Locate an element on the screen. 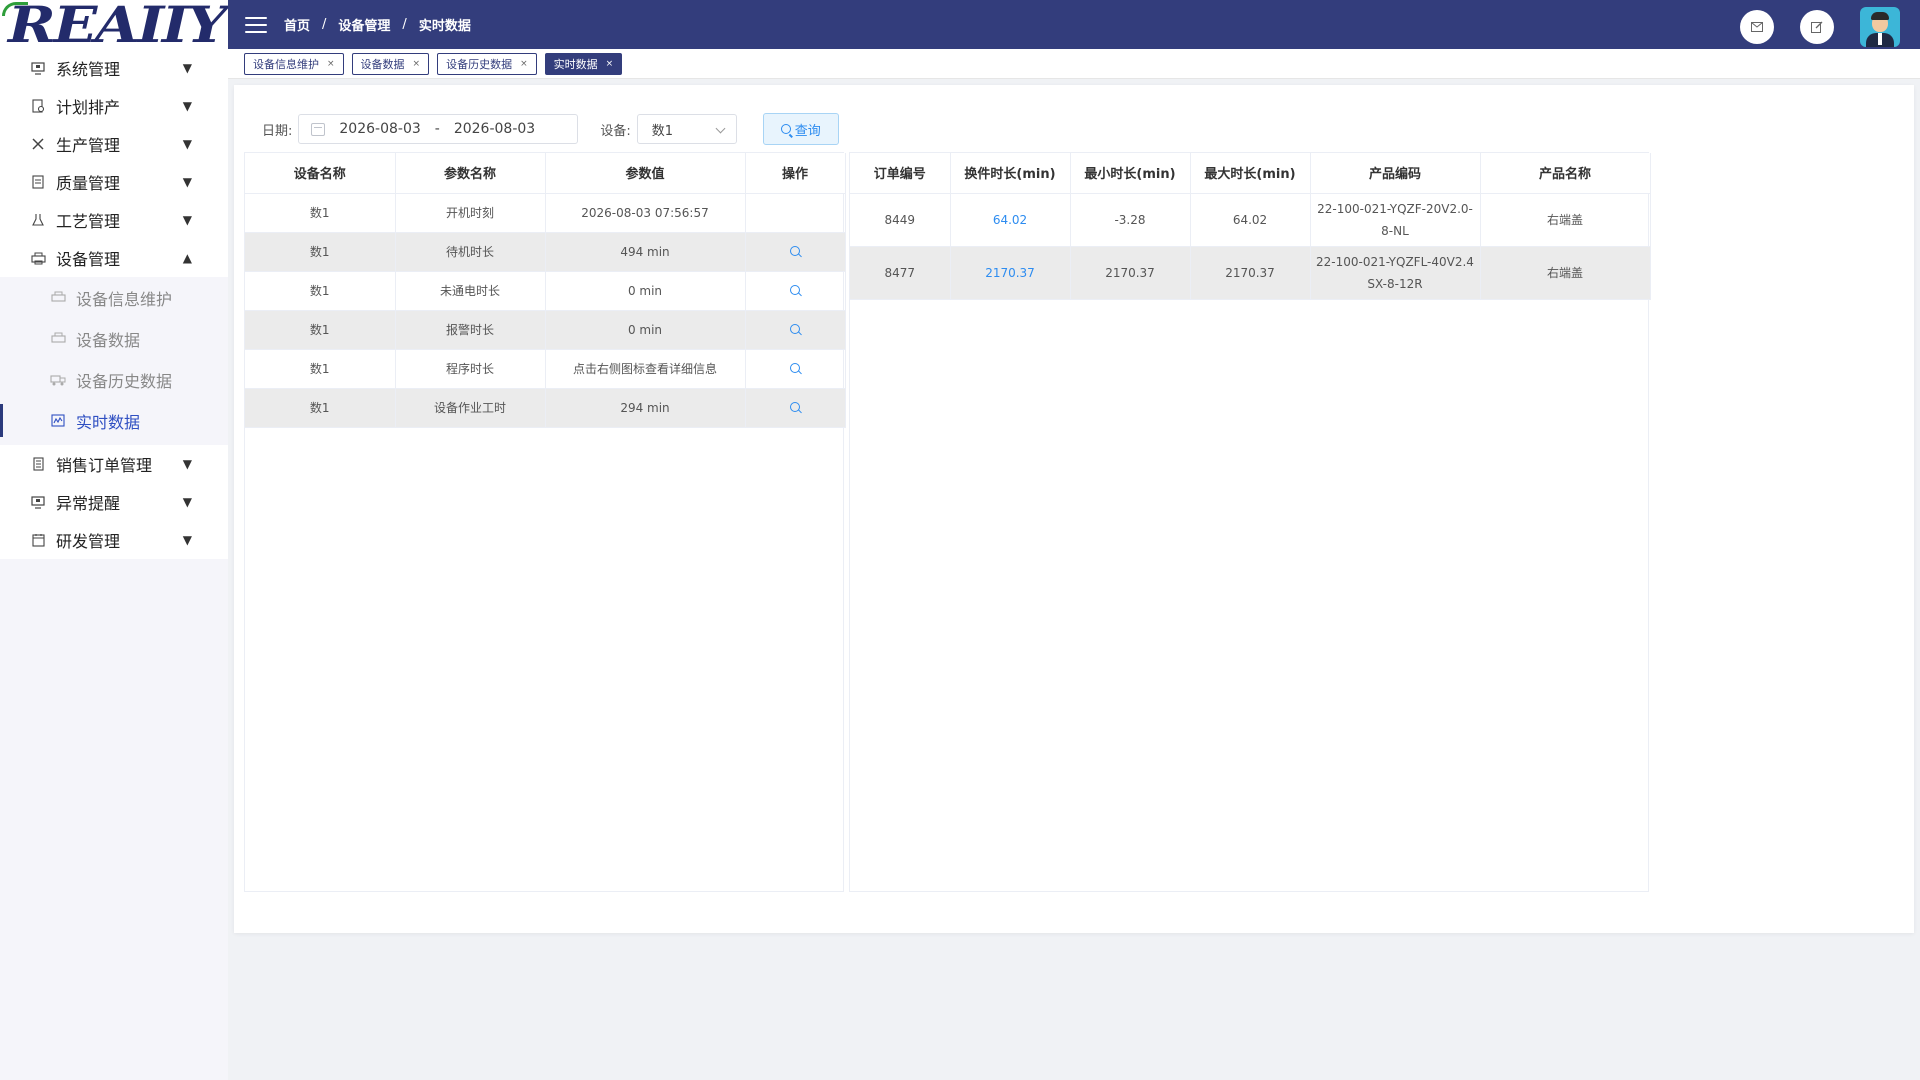 This screenshot has width=1920, height=1080. sidebar-item-process: 工艺管理 ▼ is located at coordinates (114, 220).